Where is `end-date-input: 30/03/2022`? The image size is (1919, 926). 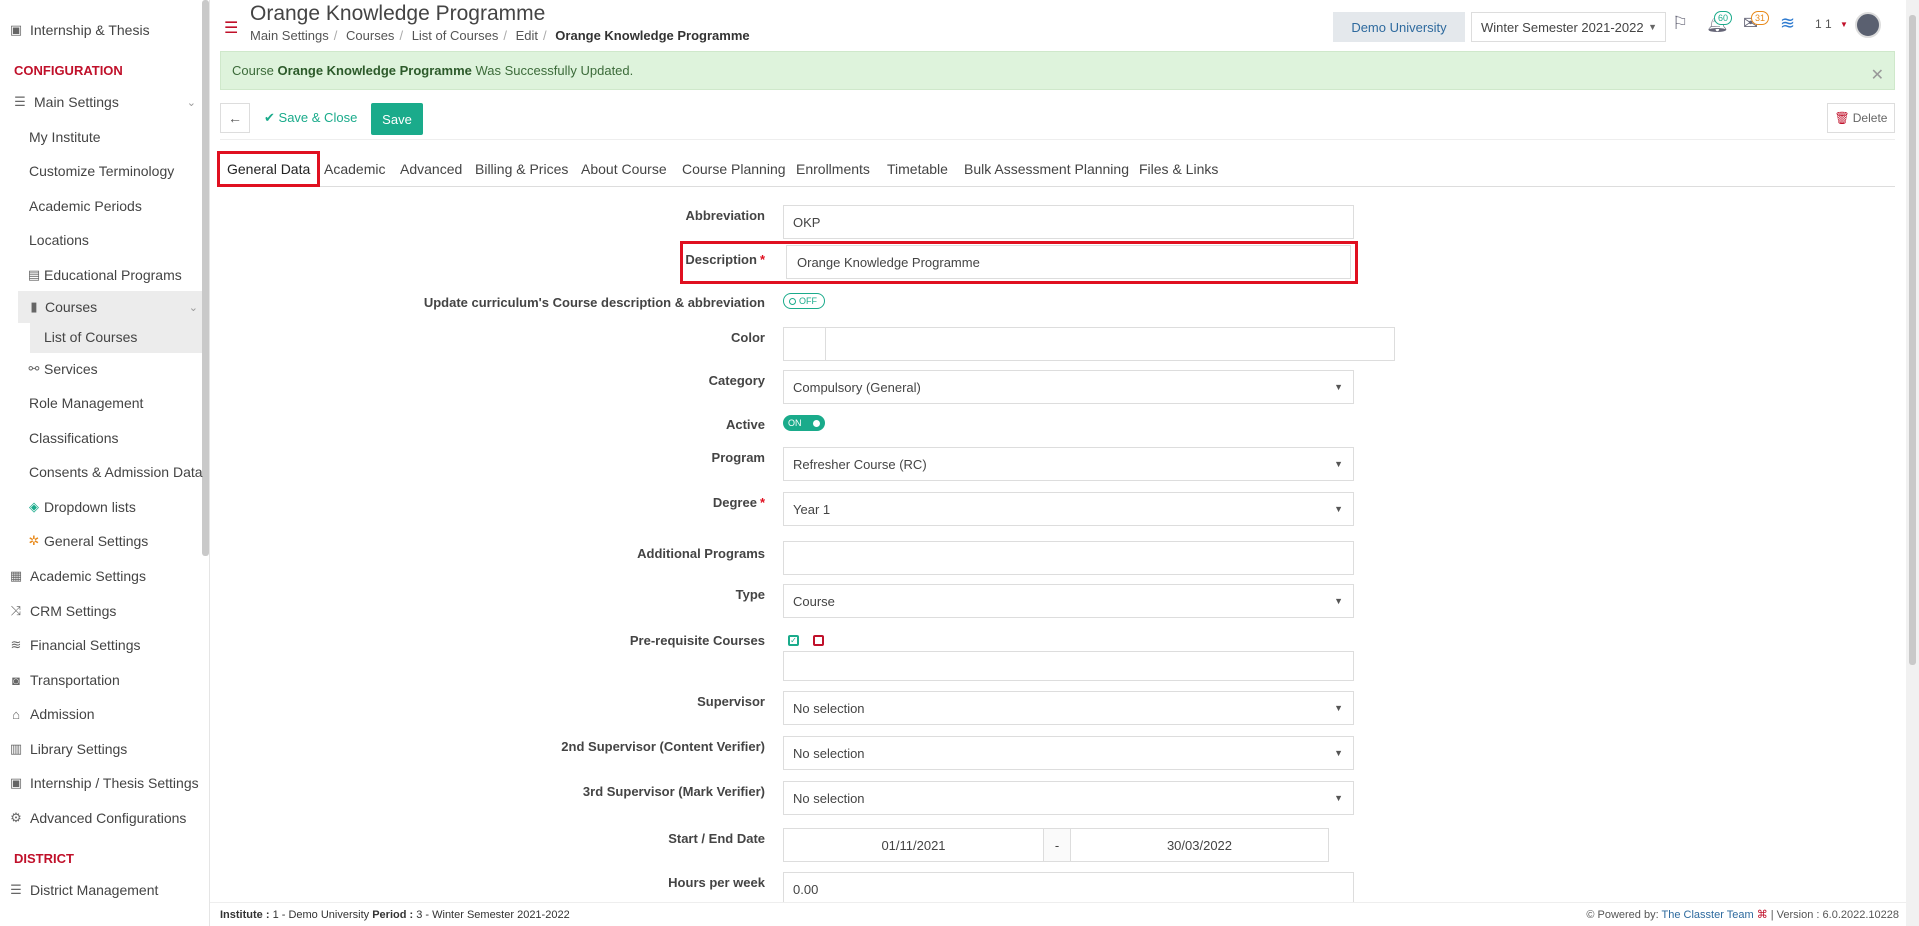
end-date-input: 30/03/2022 is located at coordinates (1199, 845).